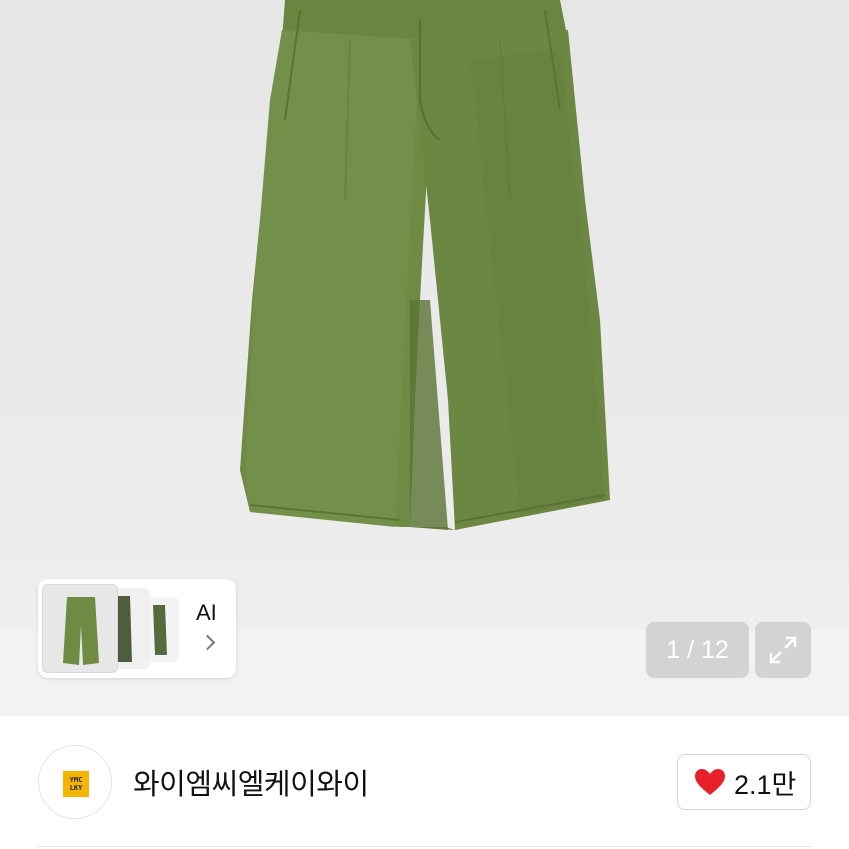  What do you see at coordinates (80, 628) in the screenshot?
I see `thumbnail-1-selected` at bounding box center [80, 628].